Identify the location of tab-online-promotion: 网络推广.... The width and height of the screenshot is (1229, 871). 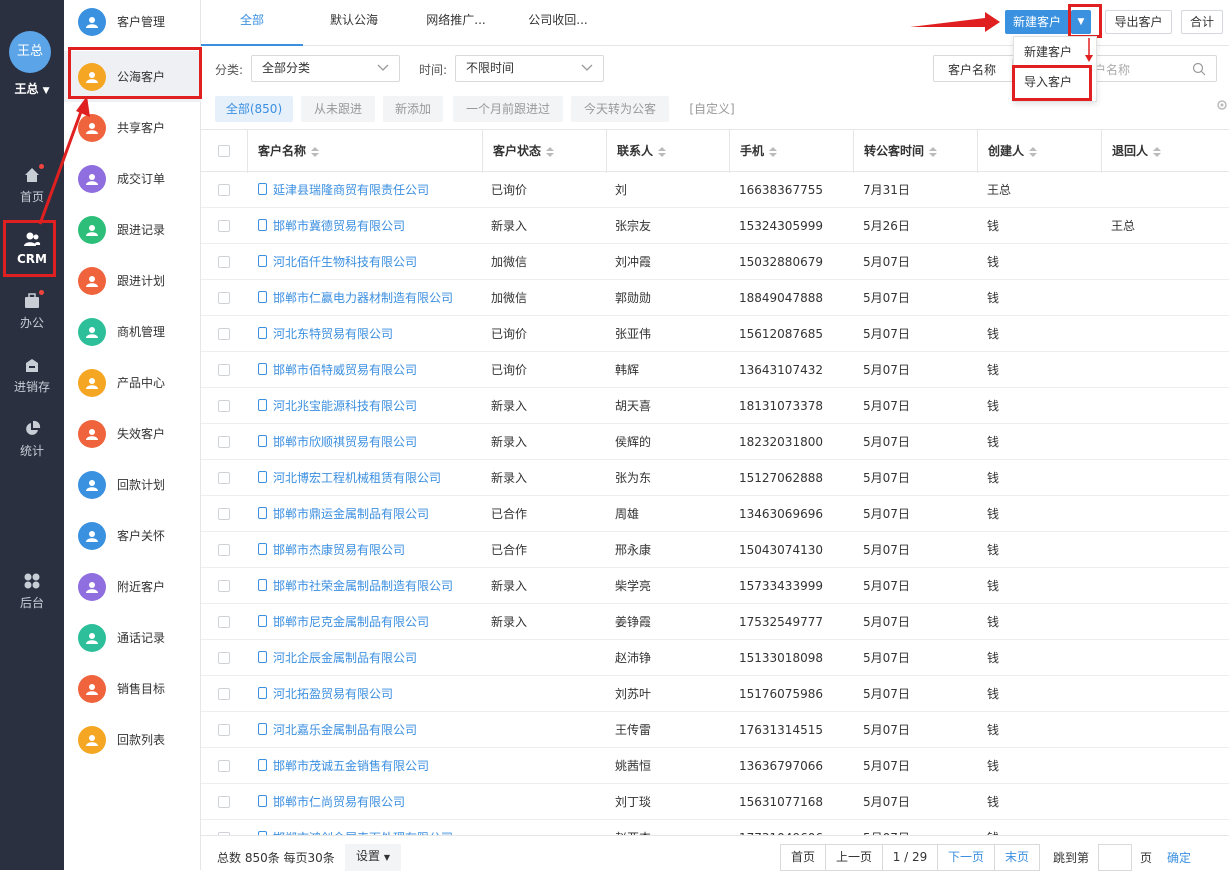
(456, 23).